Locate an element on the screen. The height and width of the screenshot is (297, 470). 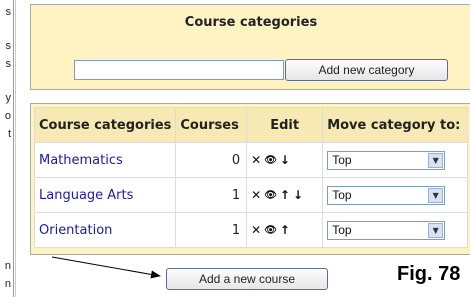
margin-char: t is located at coordinates (9, 134).